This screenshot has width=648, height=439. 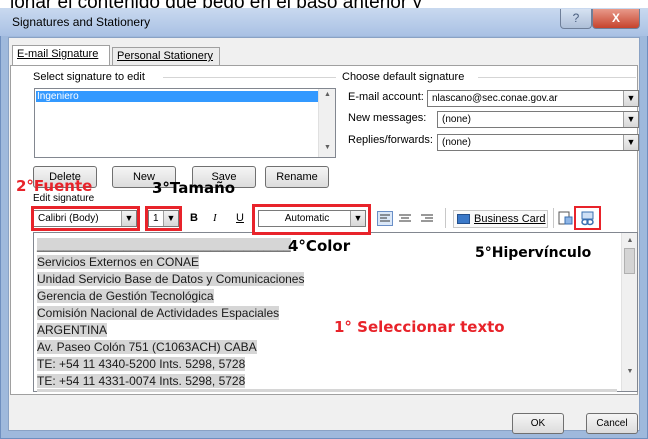 I want to click on replies-forwards-select: (none) ▼, so click(x=538, y=142).